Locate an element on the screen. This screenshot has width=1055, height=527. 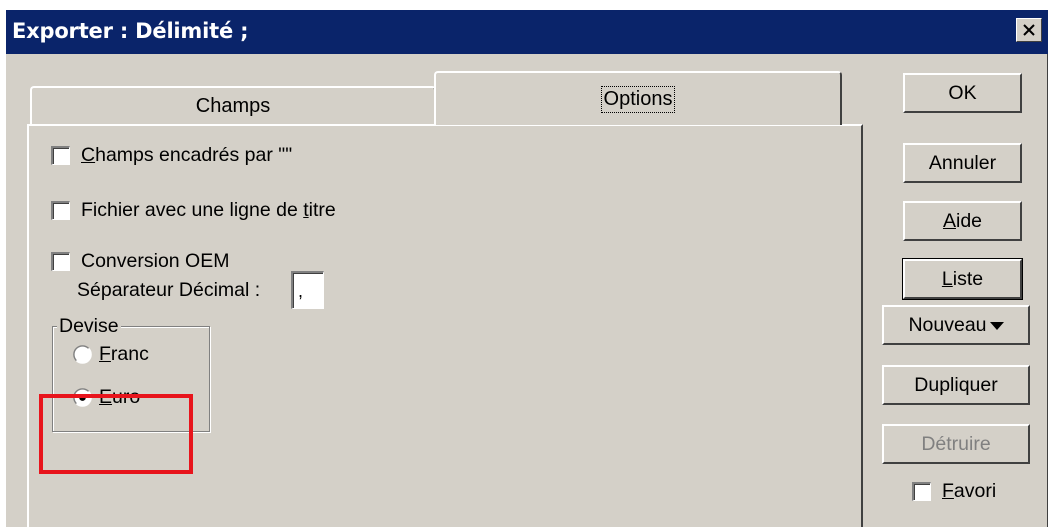
close-icon is located at coordinates (1029, 30).